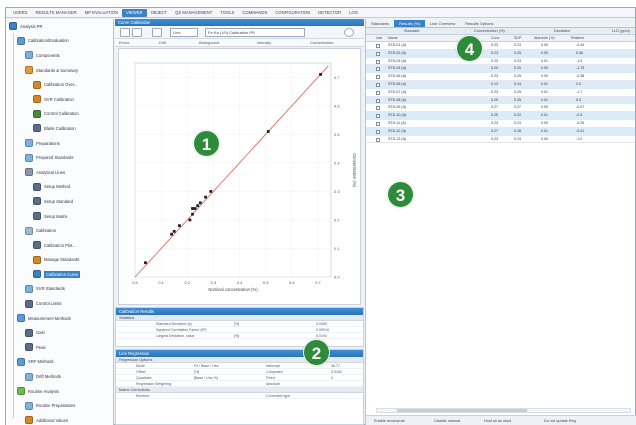 This screenshot has height=425, width=636. Describe the element at coordinates (59, 419) in the screenshot. I see `tree-item: Additional Values` at that location.